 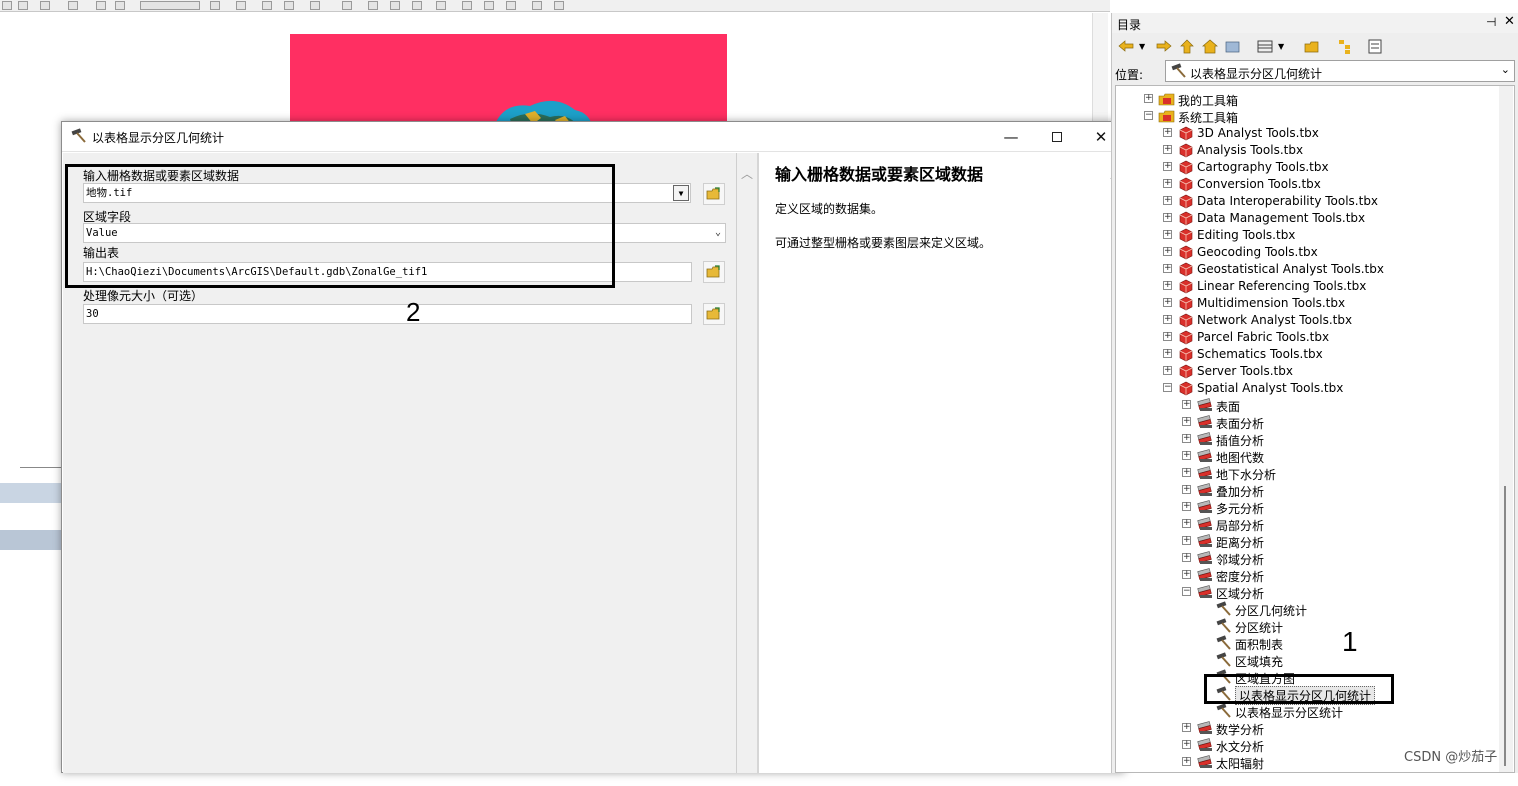 I want to click on browse-output-button, so click(x=714, y=272).